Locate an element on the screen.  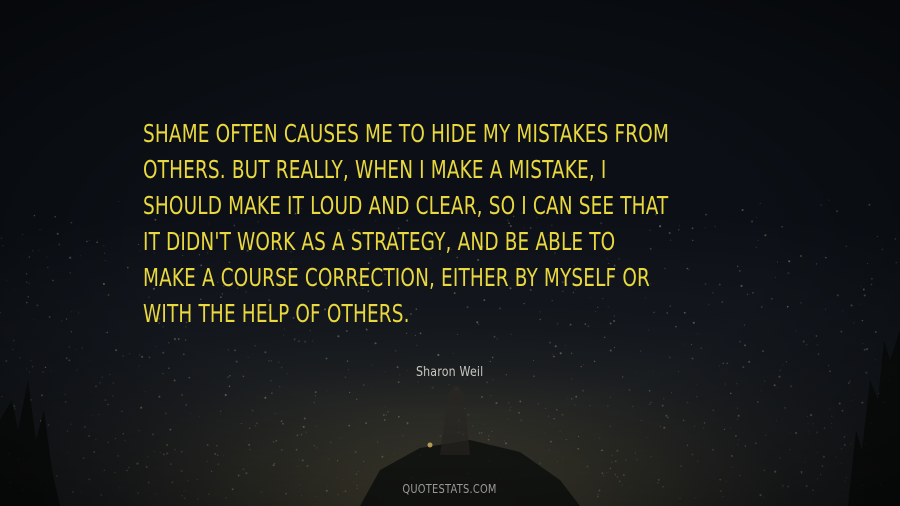
watermark-text: QUOTESTATS.COM is located at coordinates (450, 489).